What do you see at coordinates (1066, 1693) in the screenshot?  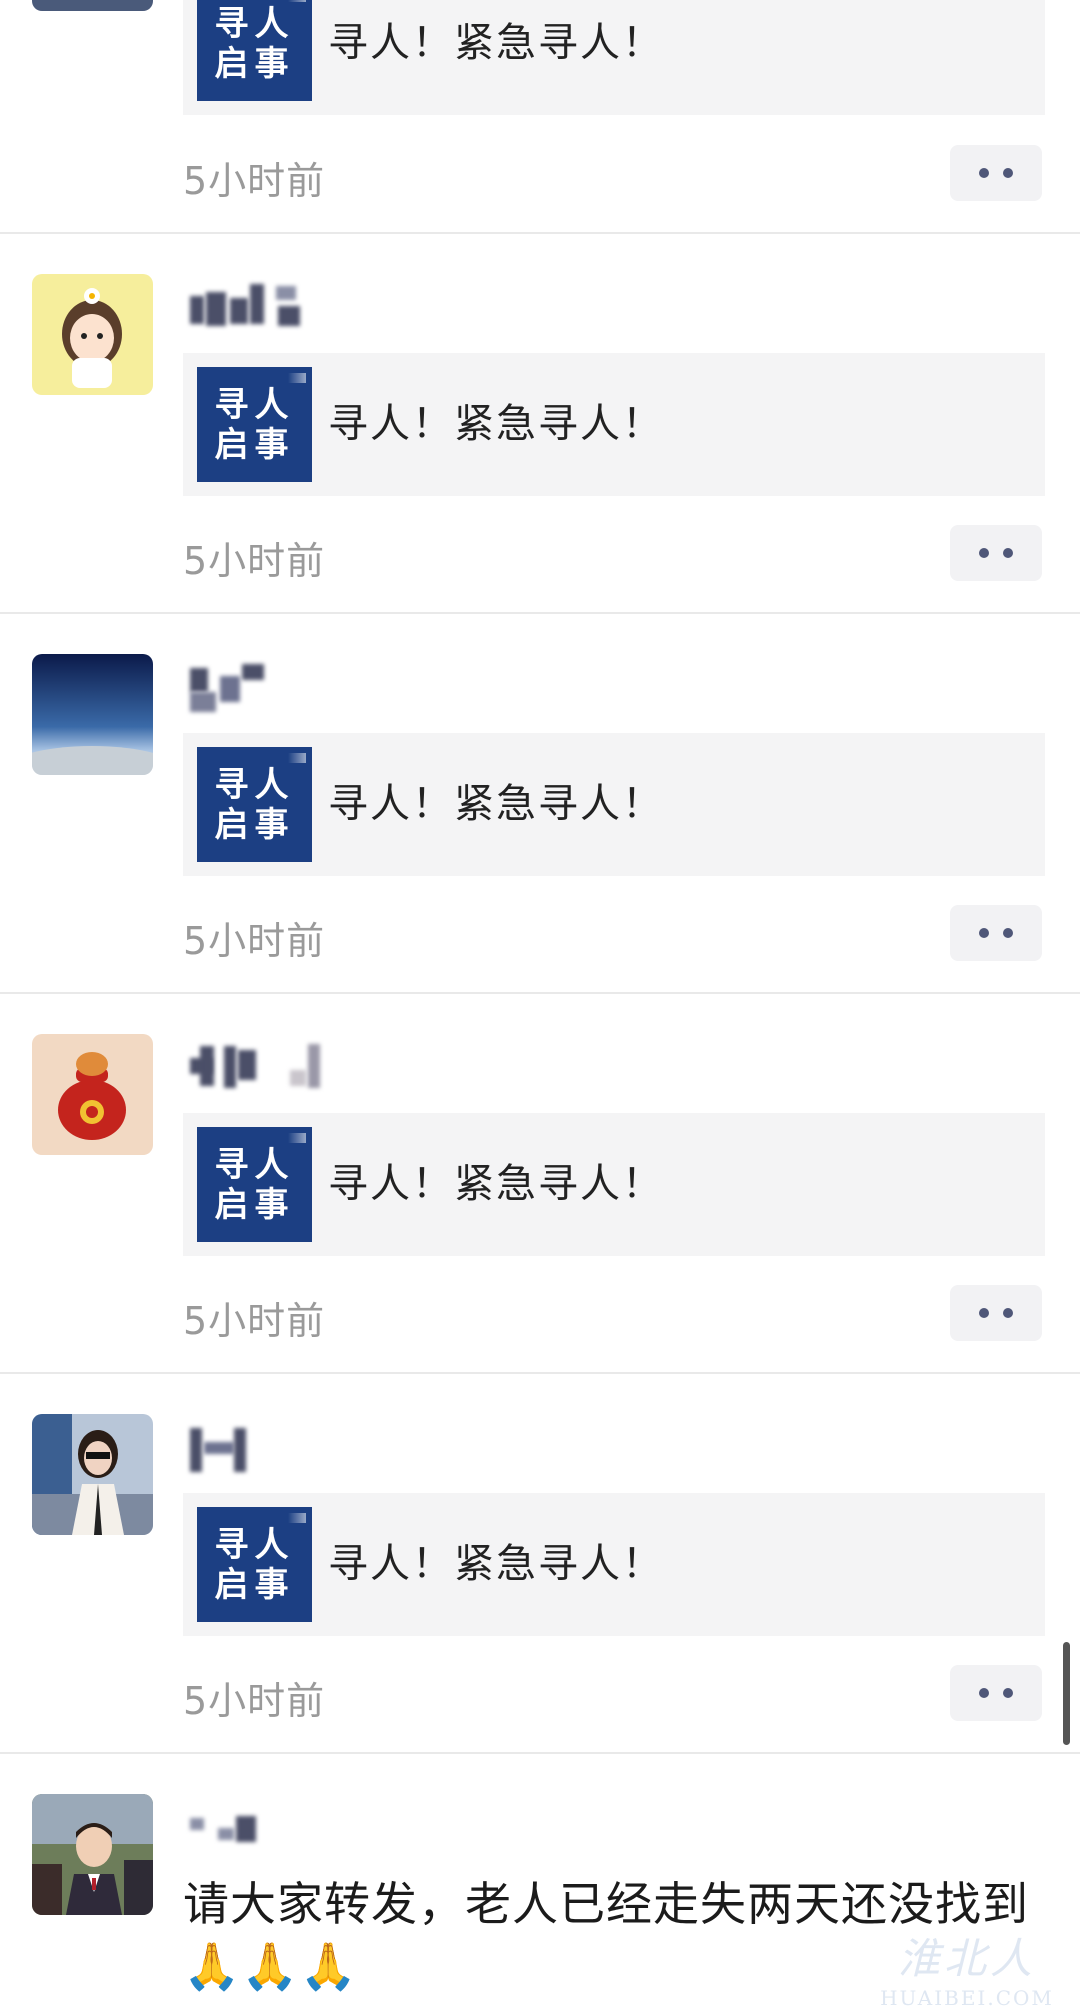 I see `scrollbar` at bounding box center [1066, 1693].